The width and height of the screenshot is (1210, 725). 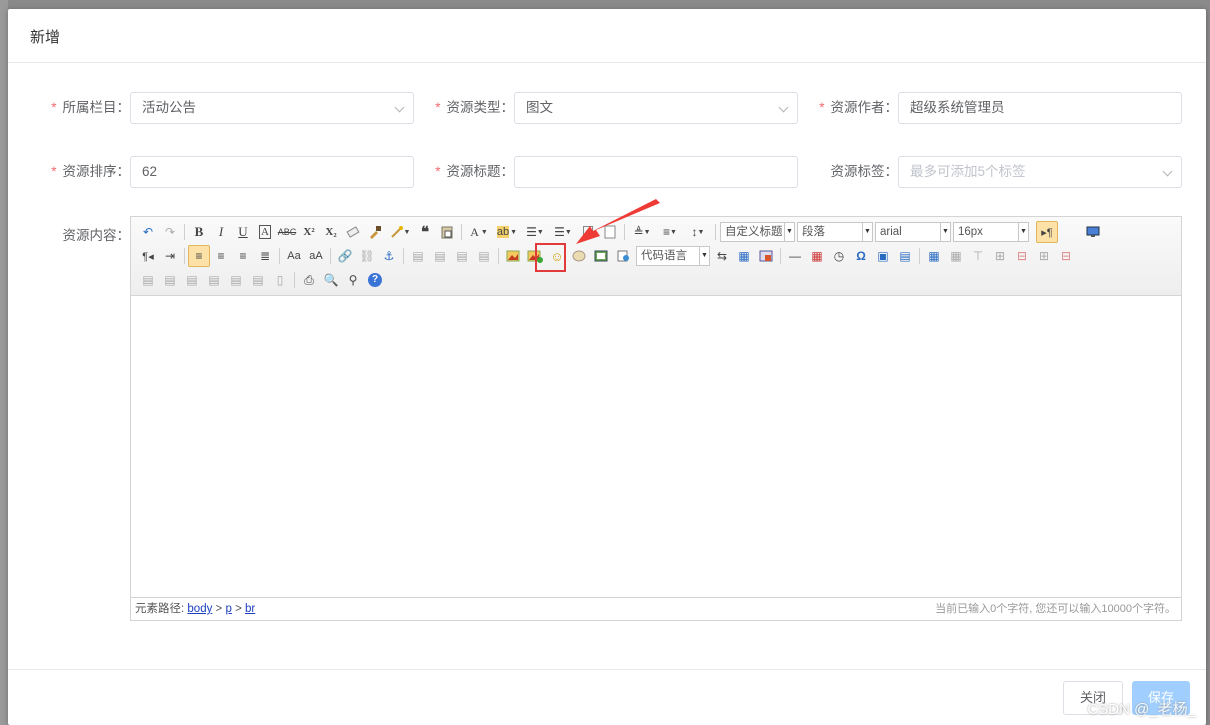 I want to click on type-select: 图文, so click(x=656, y=108).